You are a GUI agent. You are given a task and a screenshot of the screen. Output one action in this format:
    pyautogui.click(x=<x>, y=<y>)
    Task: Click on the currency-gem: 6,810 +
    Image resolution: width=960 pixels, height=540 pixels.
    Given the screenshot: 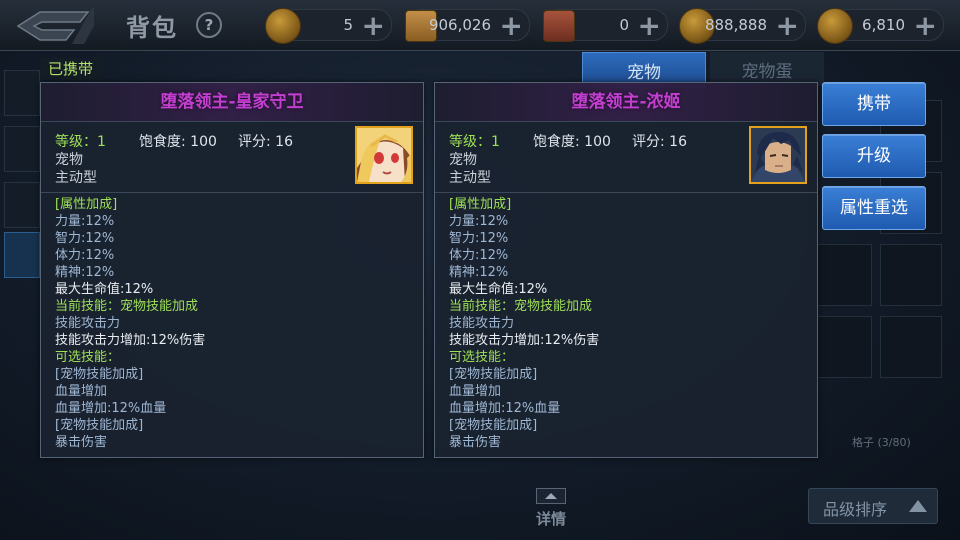 What is the action you would take?
    pyautogui.click(x=880, y=26)
    